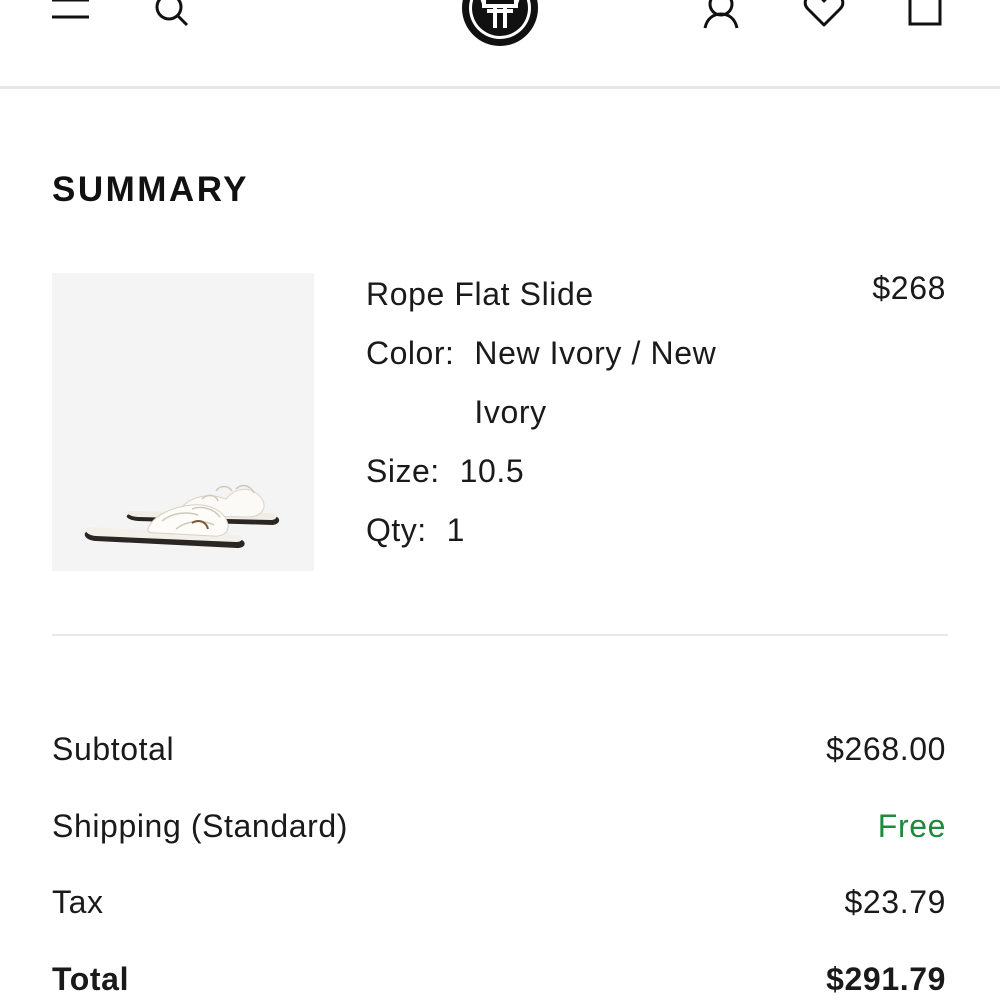 The image size is (1000, 1000). I want to click on color-value: New Ivory / New Ivory, so click(595, 382).